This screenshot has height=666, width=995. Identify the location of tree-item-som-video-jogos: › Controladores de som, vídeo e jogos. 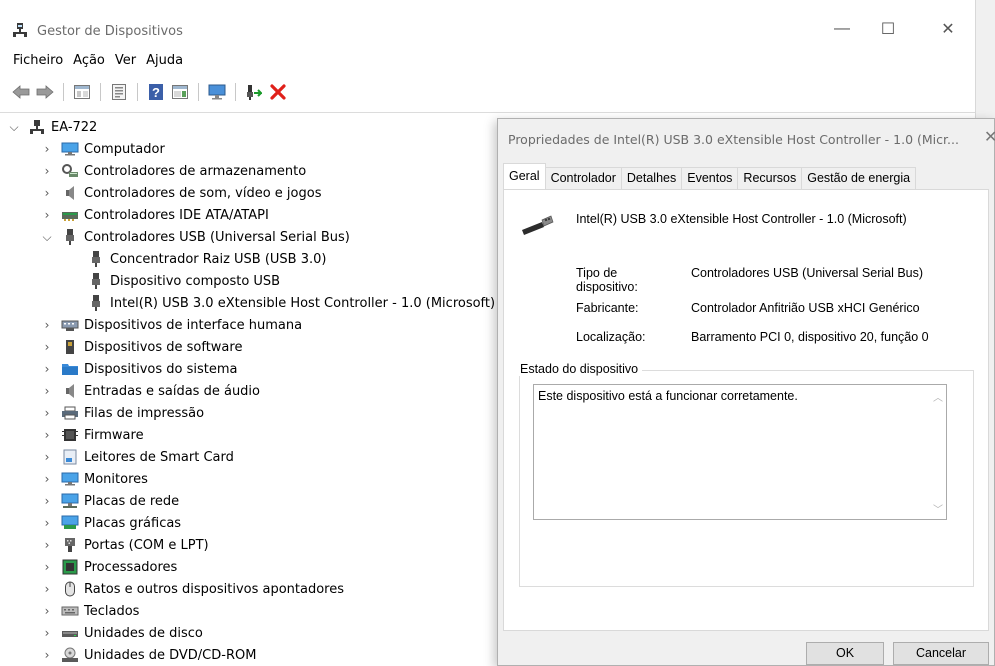
(181, 193).